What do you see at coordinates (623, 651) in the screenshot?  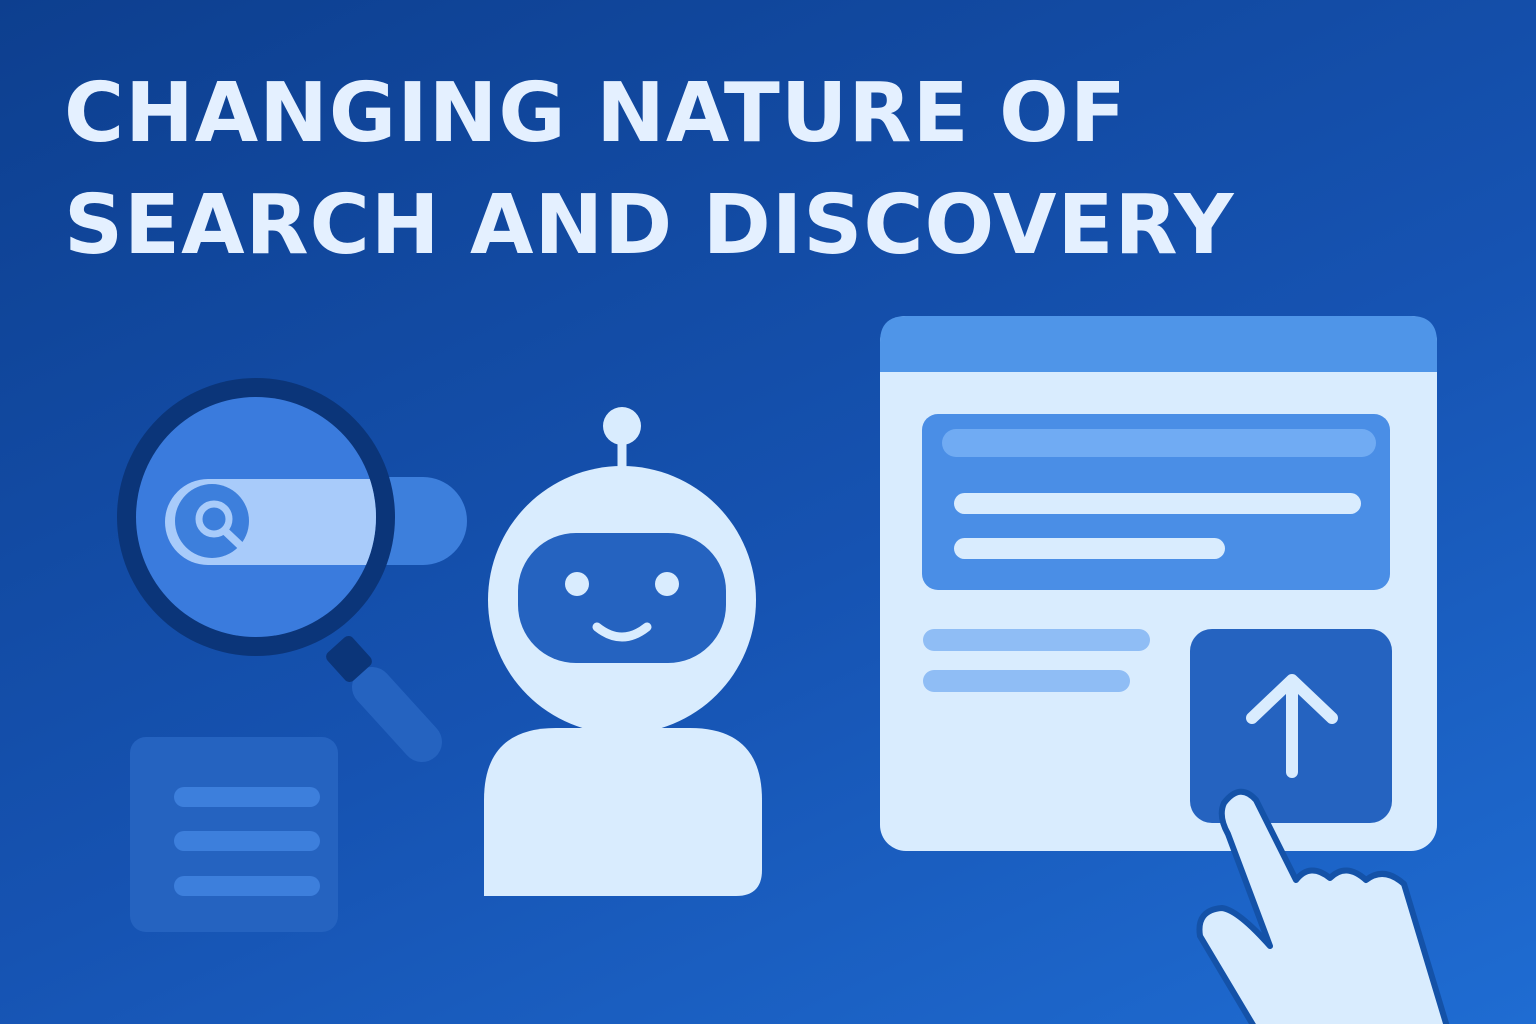 I see `robot-icon` at bounding box center [623, 651].